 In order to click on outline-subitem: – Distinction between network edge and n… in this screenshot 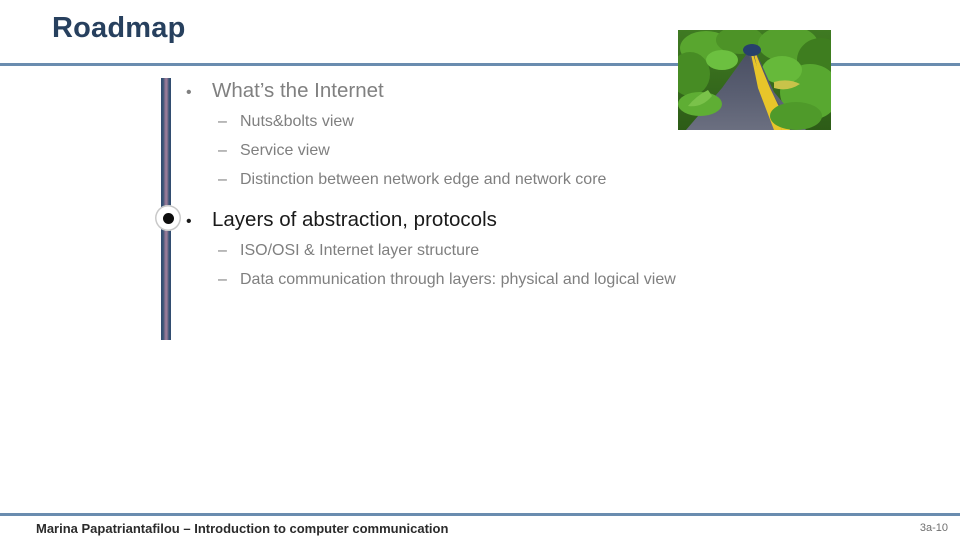, I will do `click(536, 180)`.